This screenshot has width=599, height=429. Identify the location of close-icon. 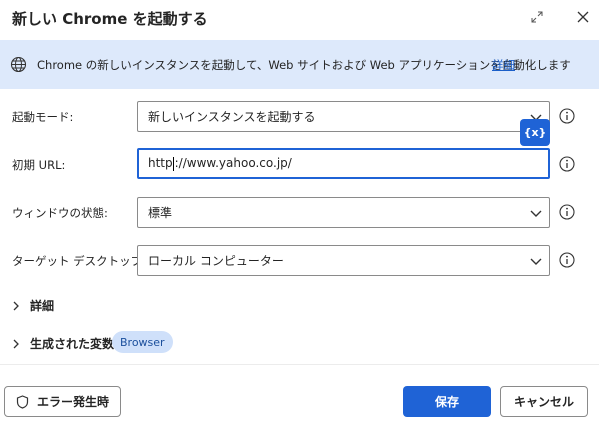
(583, 17).